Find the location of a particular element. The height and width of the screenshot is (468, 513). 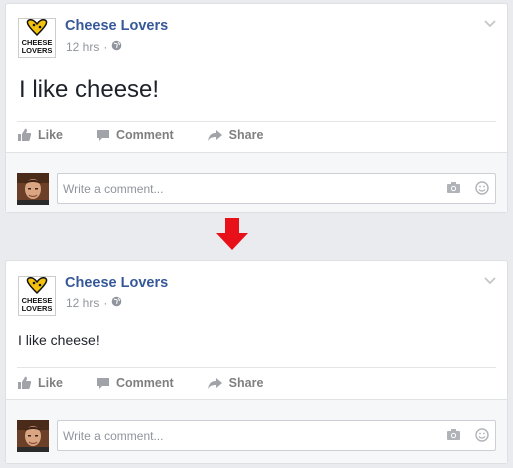

down-arrow-icon is located at coordinates (232, 234).